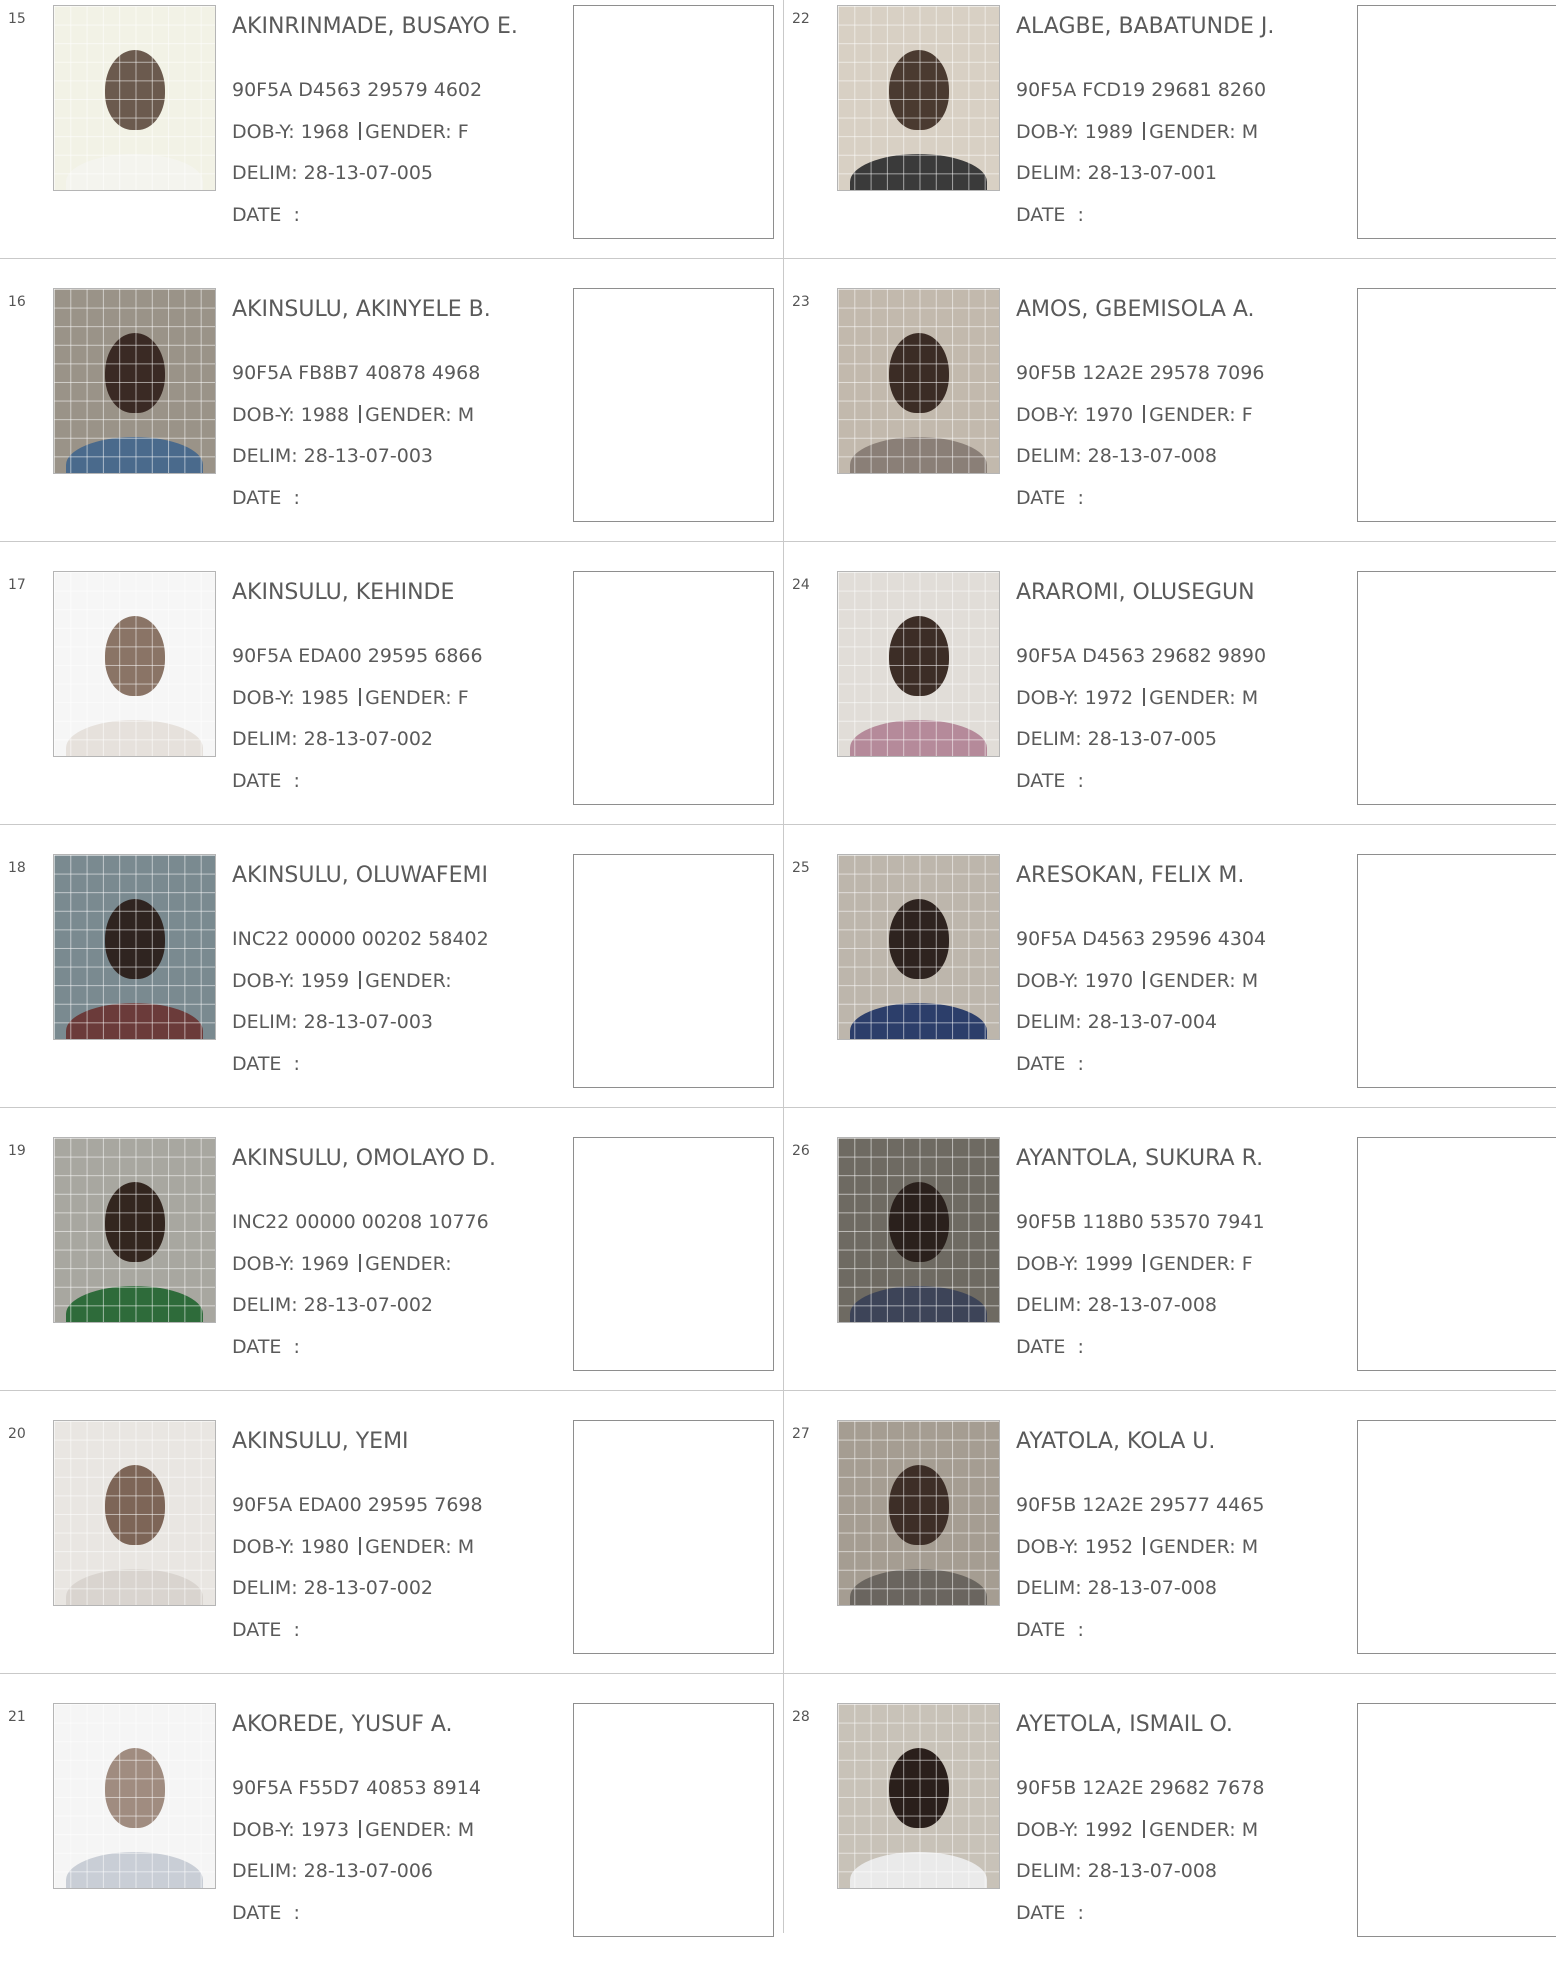 The width and height of the screenshot is (1556, 1981). I want to click on dob-year: DOB-Y: 1985, so click(291, 698).